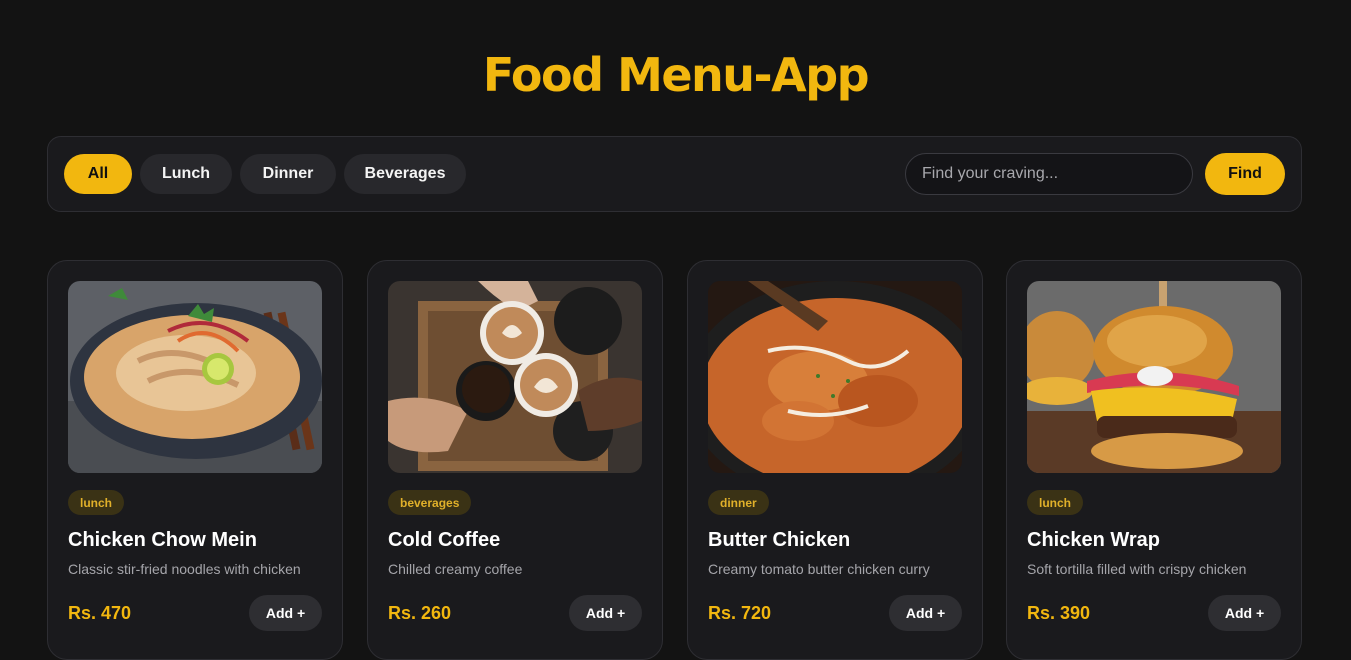  Describe the element at coordinates (455, 569) in the screenshot. I see `item-description: Chilled creamy coffee` at that location.